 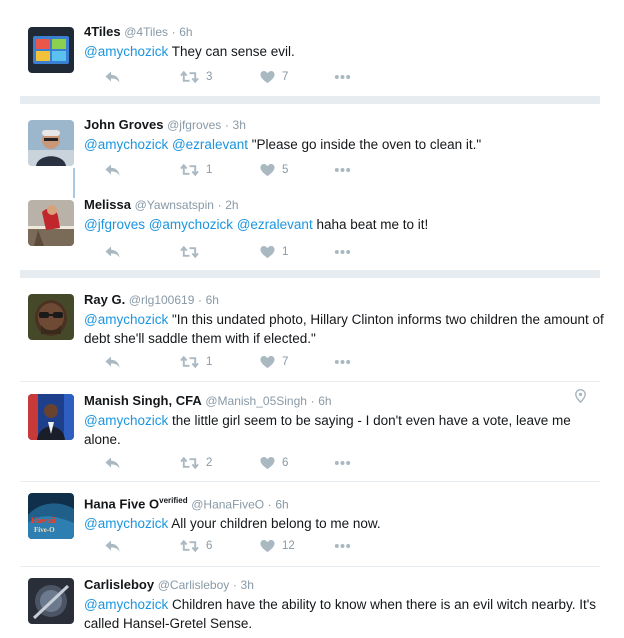 I want to click on handle: @Manish_05Singh, so click(x=256, y=401).